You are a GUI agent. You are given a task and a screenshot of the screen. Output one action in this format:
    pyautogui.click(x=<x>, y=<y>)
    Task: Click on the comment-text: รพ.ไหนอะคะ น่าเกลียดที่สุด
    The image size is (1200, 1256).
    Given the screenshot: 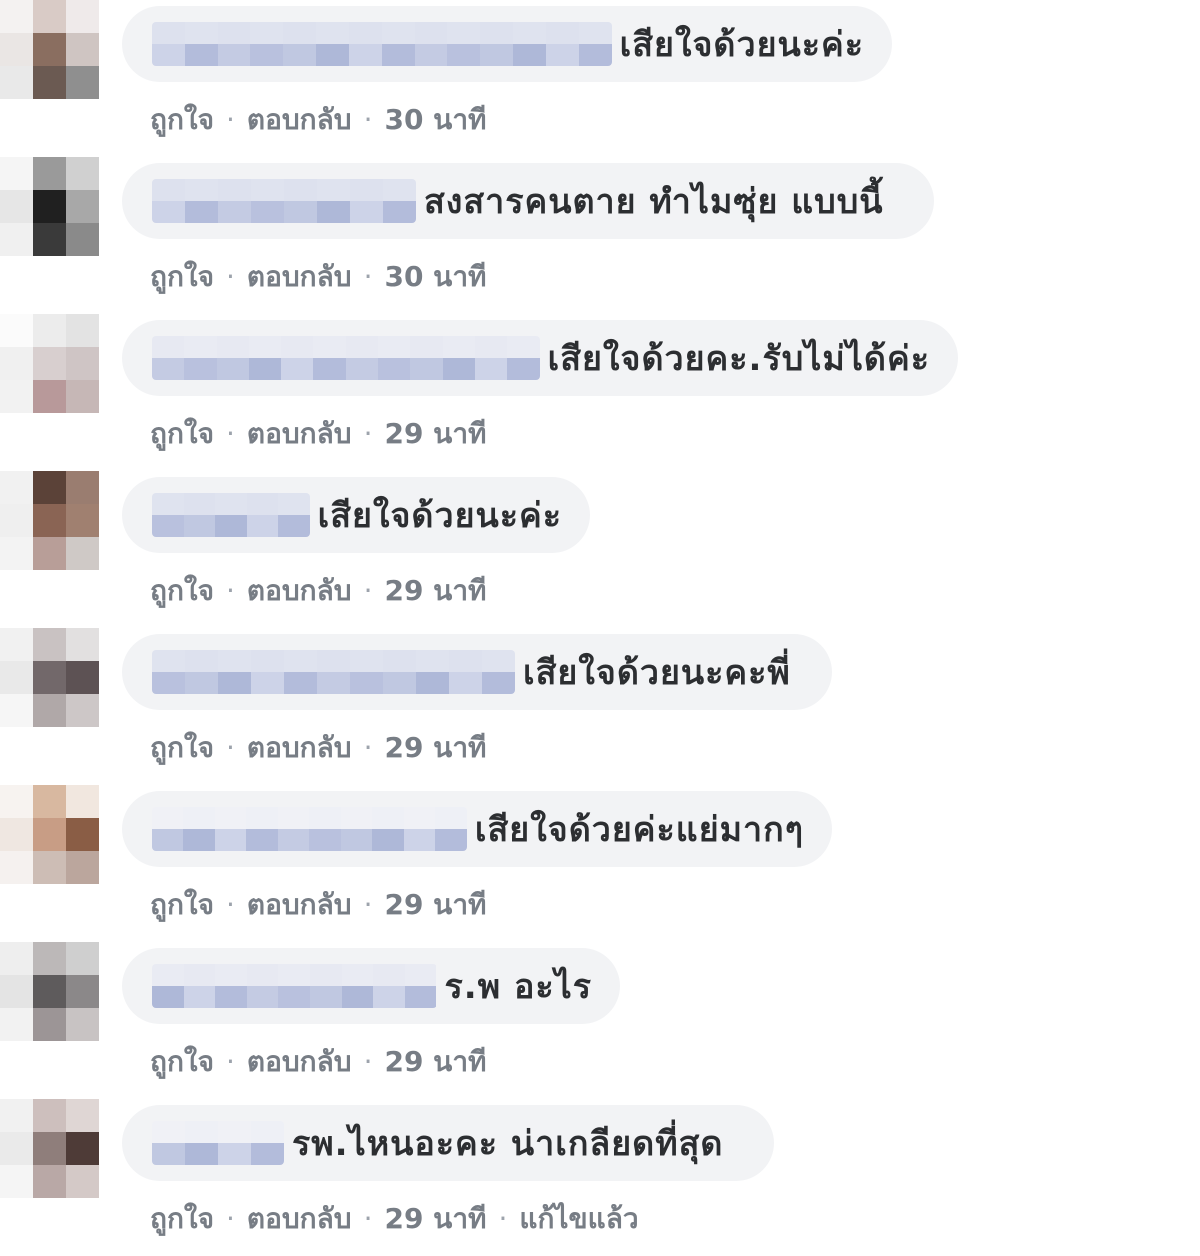 What is the action you would take?
    pyautogui.click(x=508, y=1144)
    